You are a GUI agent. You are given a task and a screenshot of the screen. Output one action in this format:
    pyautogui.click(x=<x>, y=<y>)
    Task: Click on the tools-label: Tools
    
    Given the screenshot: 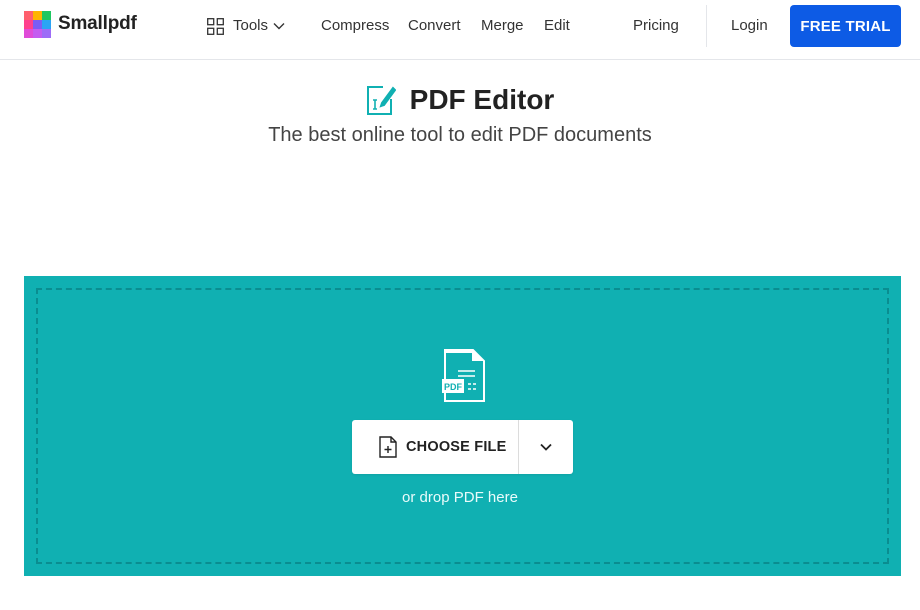 What is the action you would take?
    pyautogui.click(x=251, y=25)
    